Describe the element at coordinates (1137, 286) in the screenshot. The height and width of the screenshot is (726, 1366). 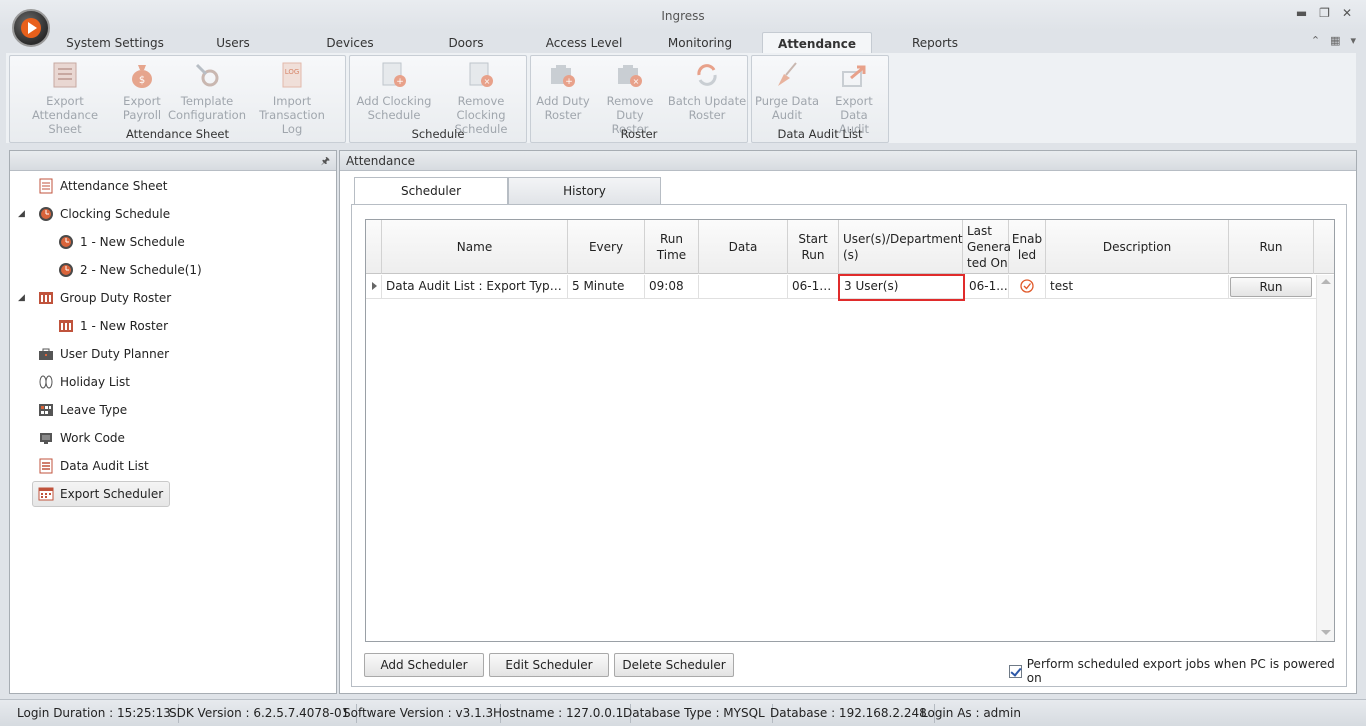
I see `cell-description: test` at that location.